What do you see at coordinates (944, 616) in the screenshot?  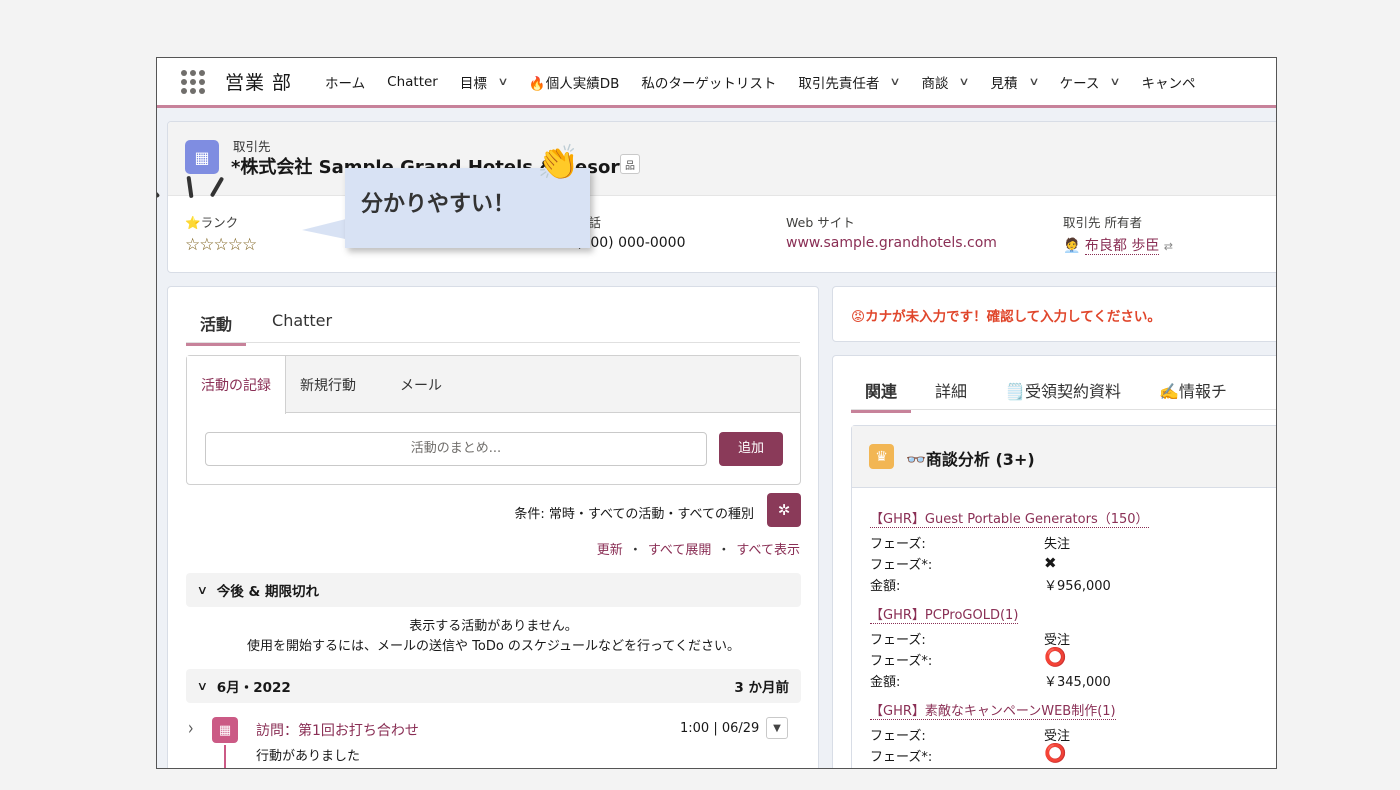 I see `opportunity-link: 【GHR】PCProGOLD(1)` at bounding box center [944, 616].